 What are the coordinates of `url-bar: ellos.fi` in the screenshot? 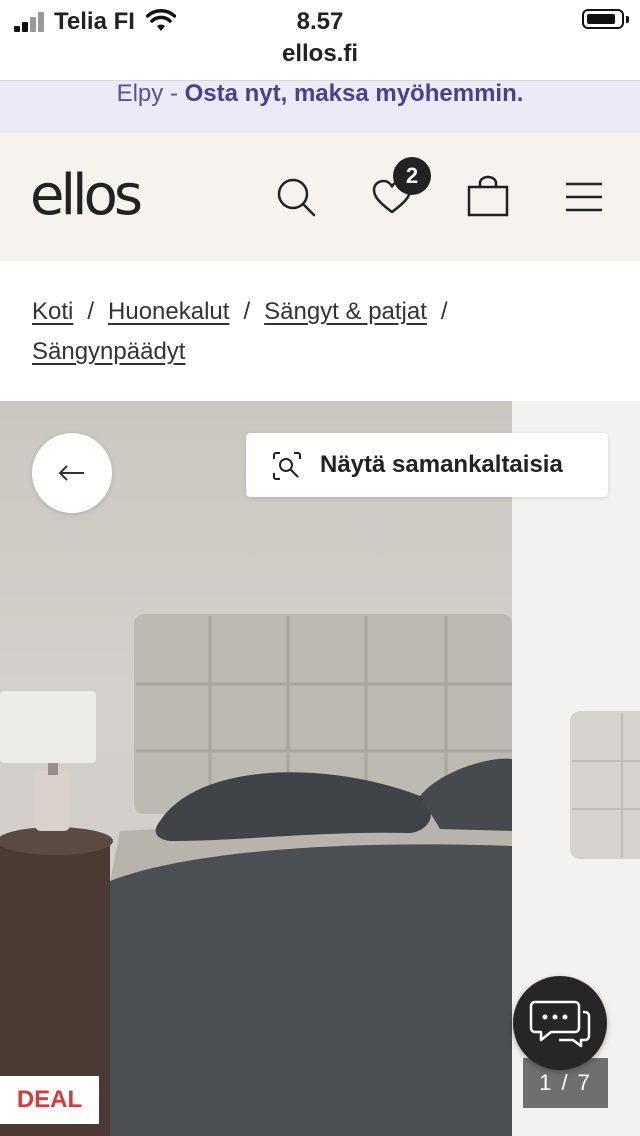 It's located at (320, 54).